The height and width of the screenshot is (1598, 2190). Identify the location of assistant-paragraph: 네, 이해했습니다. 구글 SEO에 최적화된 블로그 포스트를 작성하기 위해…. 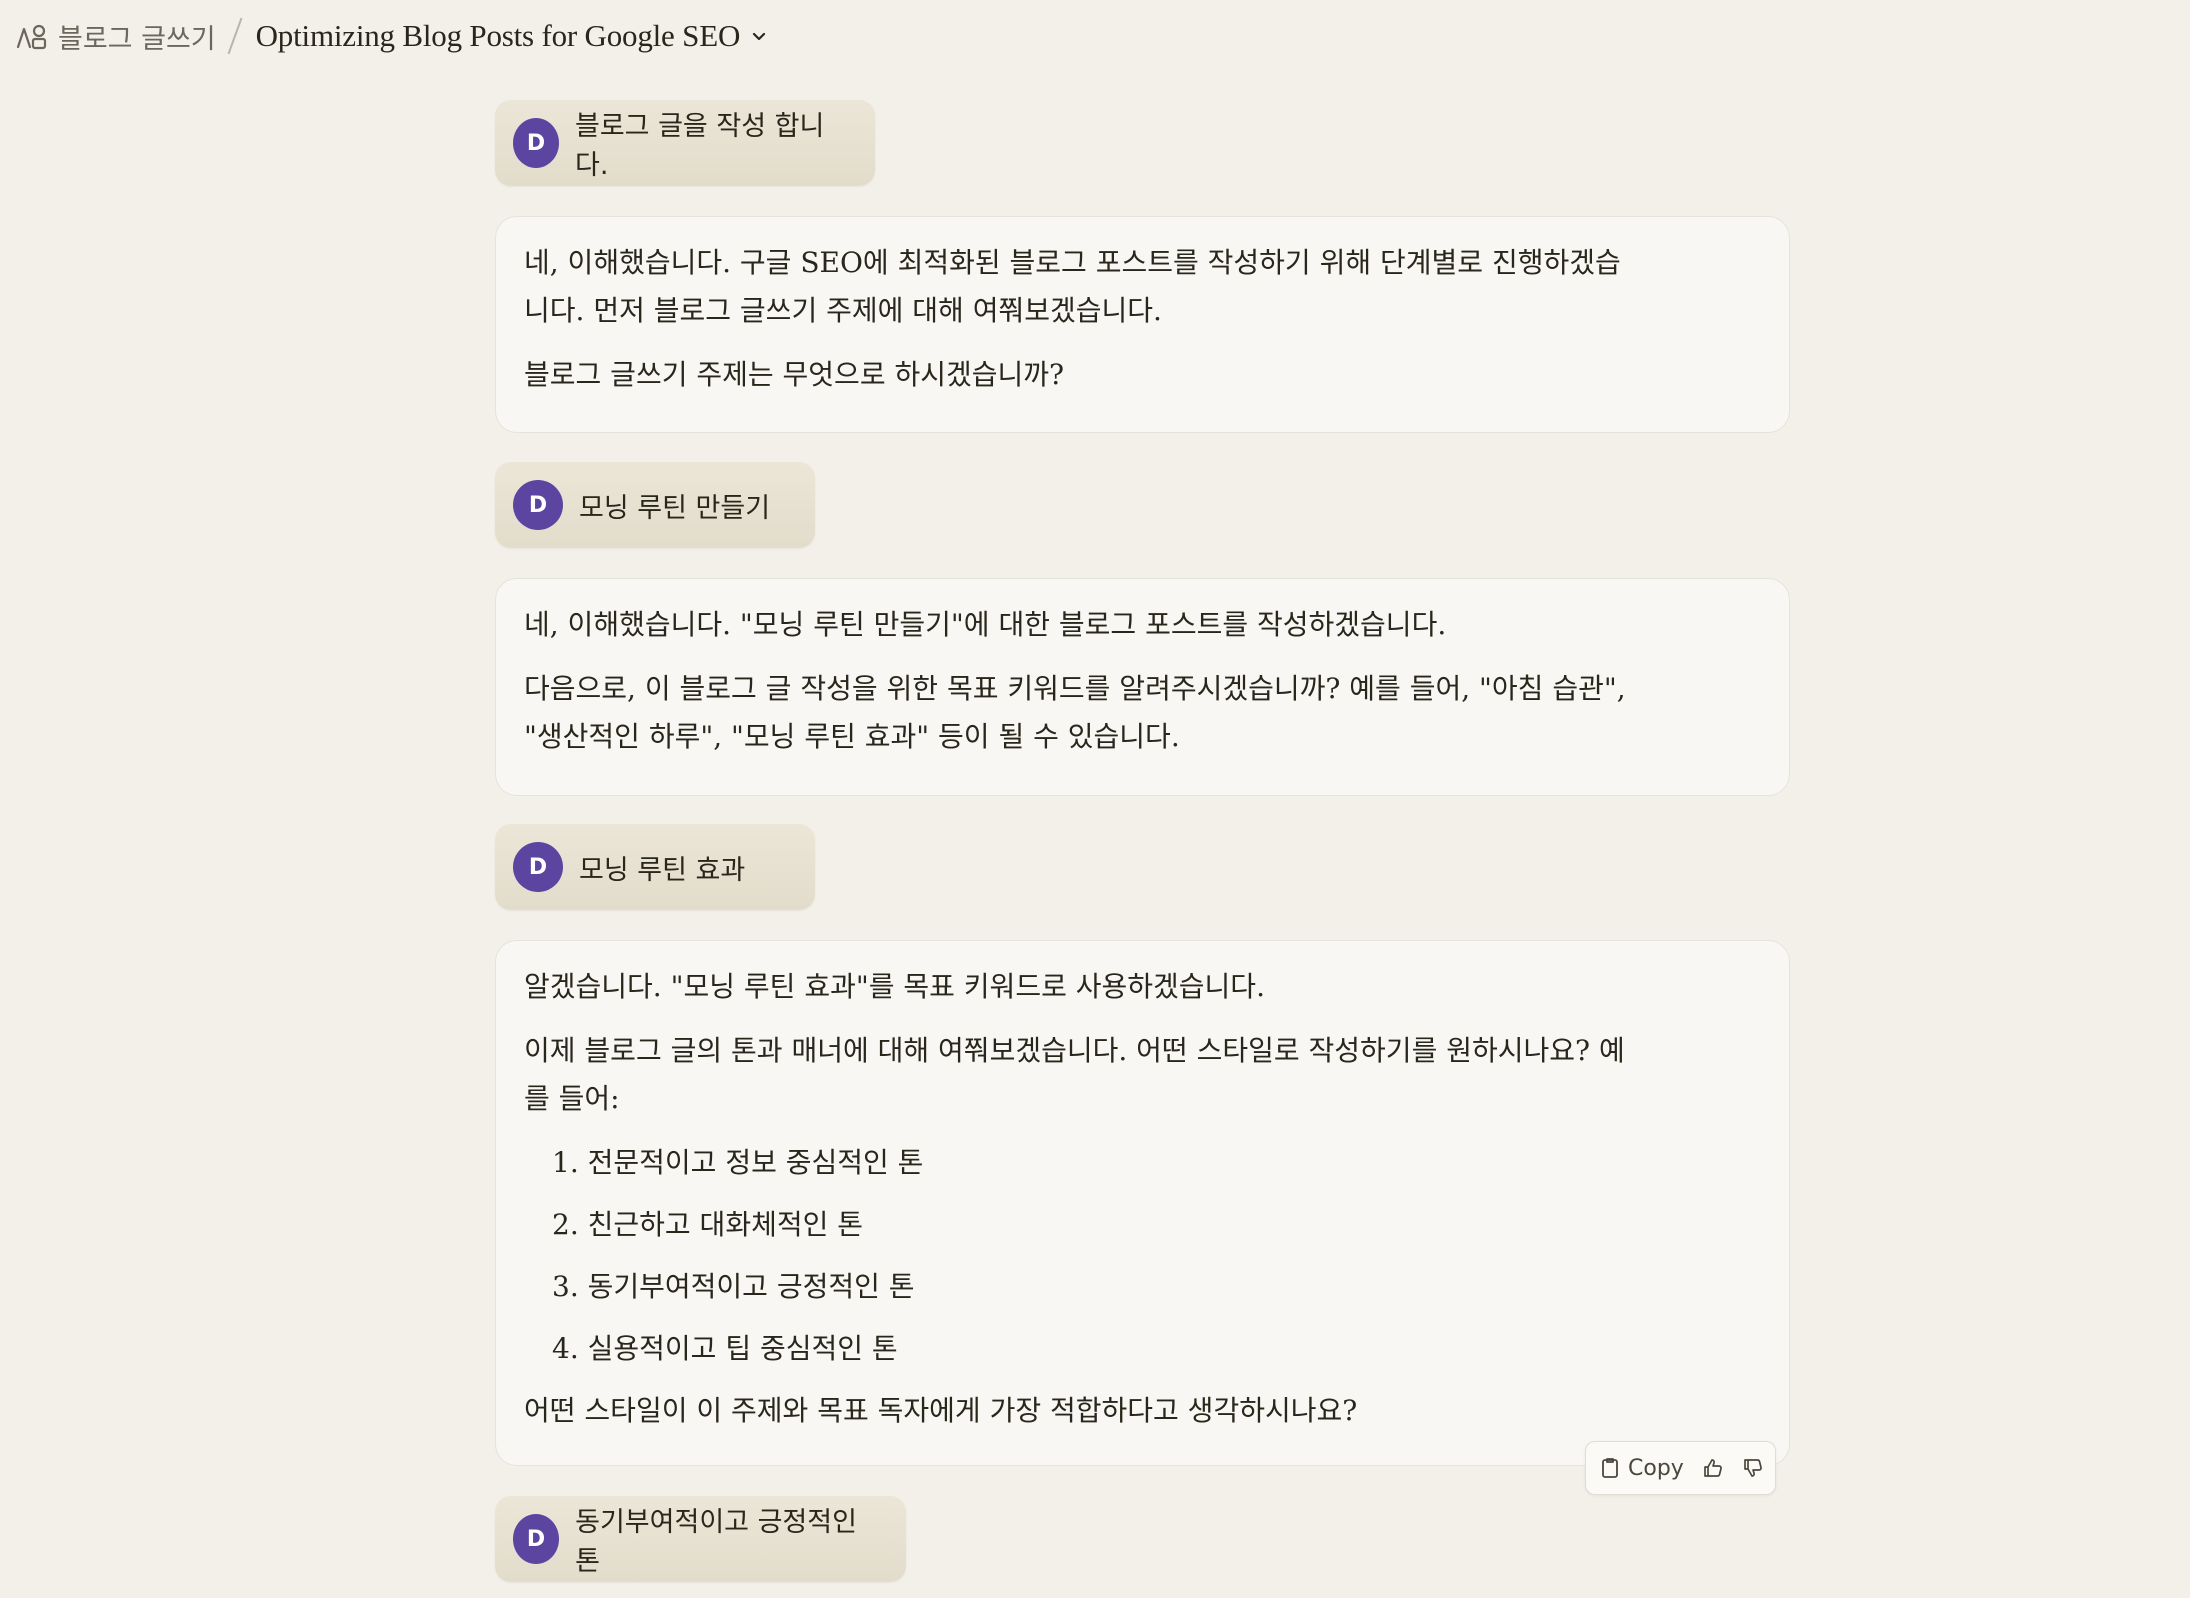
(1142, 287).